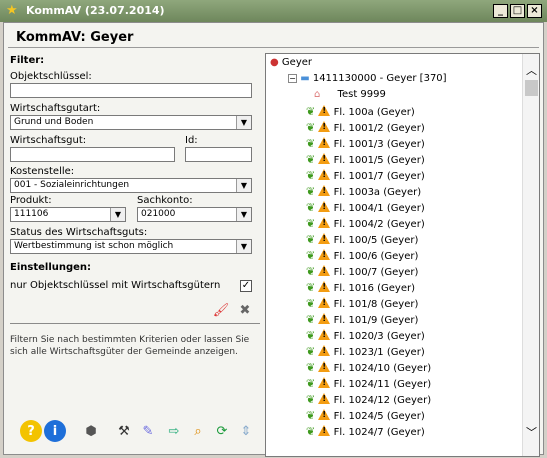 This screenshot has height=458, width=547. I want to click on tree-item: ❦ Fl. 1001/7 (Geyer), so click(365, 177).